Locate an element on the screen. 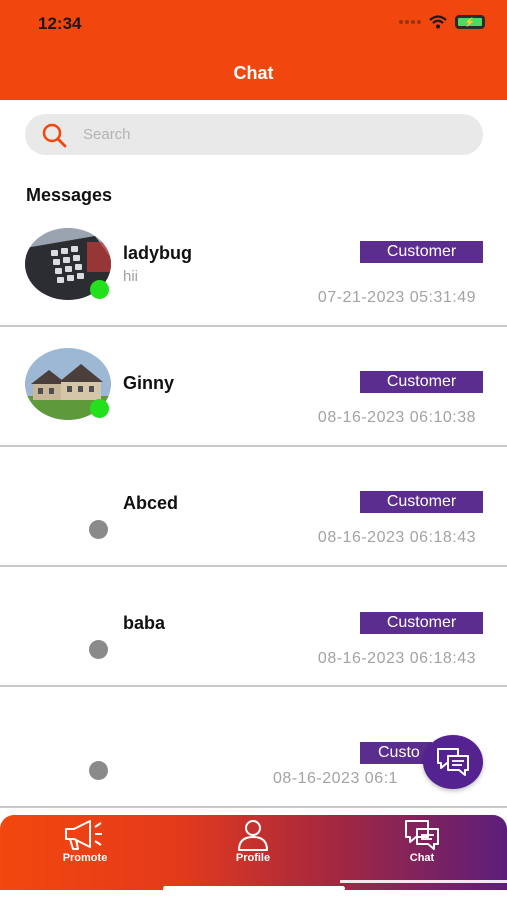  tab-profile: Profile is located at coordinates (253, 845).